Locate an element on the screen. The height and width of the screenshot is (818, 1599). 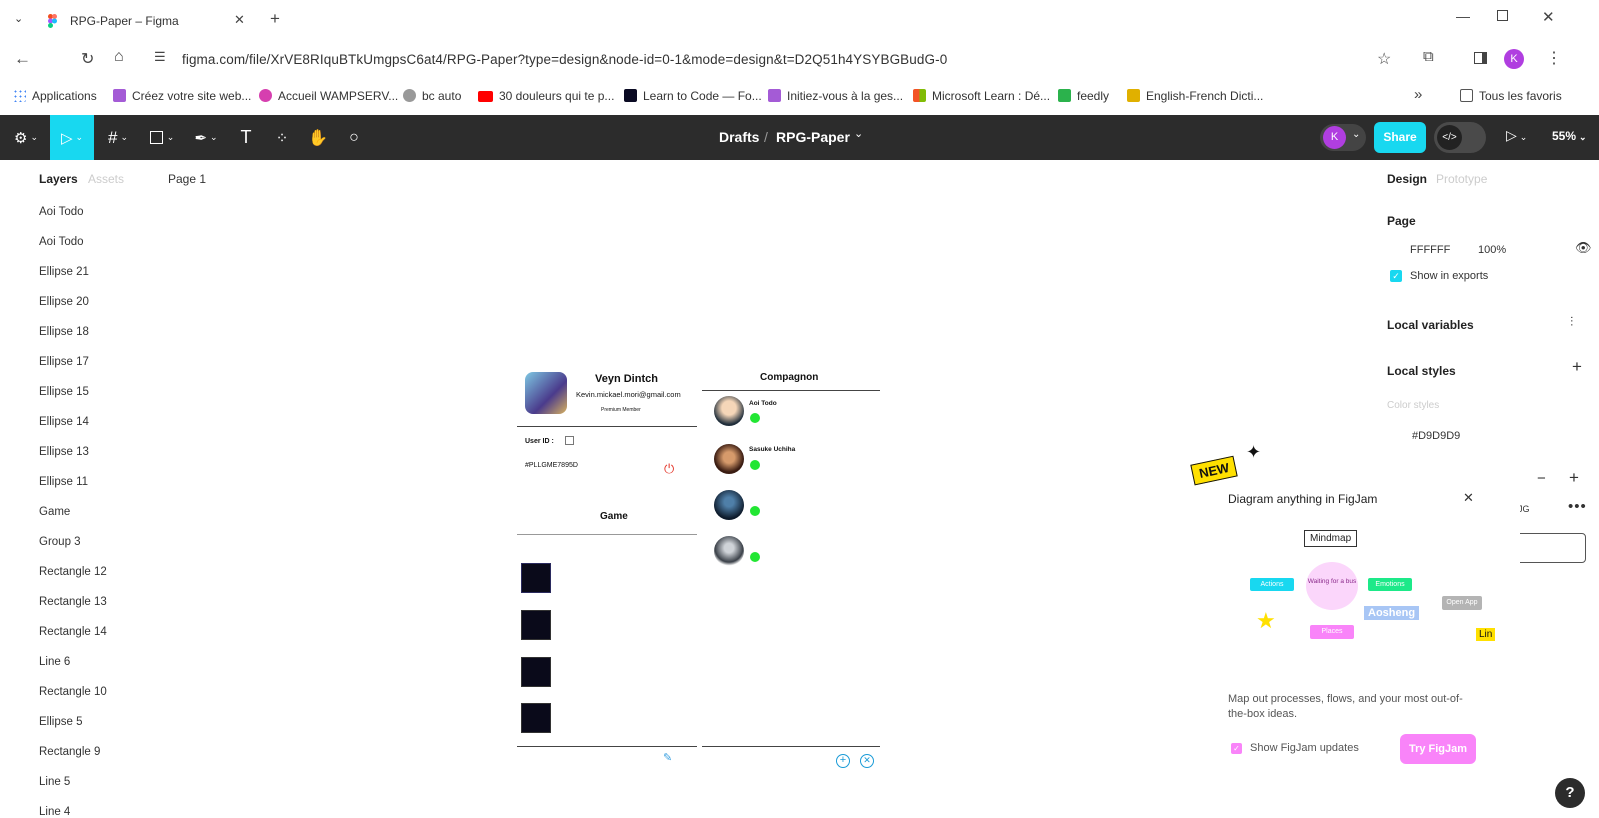
layer-item: Line 5 is located at coordinates (54, 782).